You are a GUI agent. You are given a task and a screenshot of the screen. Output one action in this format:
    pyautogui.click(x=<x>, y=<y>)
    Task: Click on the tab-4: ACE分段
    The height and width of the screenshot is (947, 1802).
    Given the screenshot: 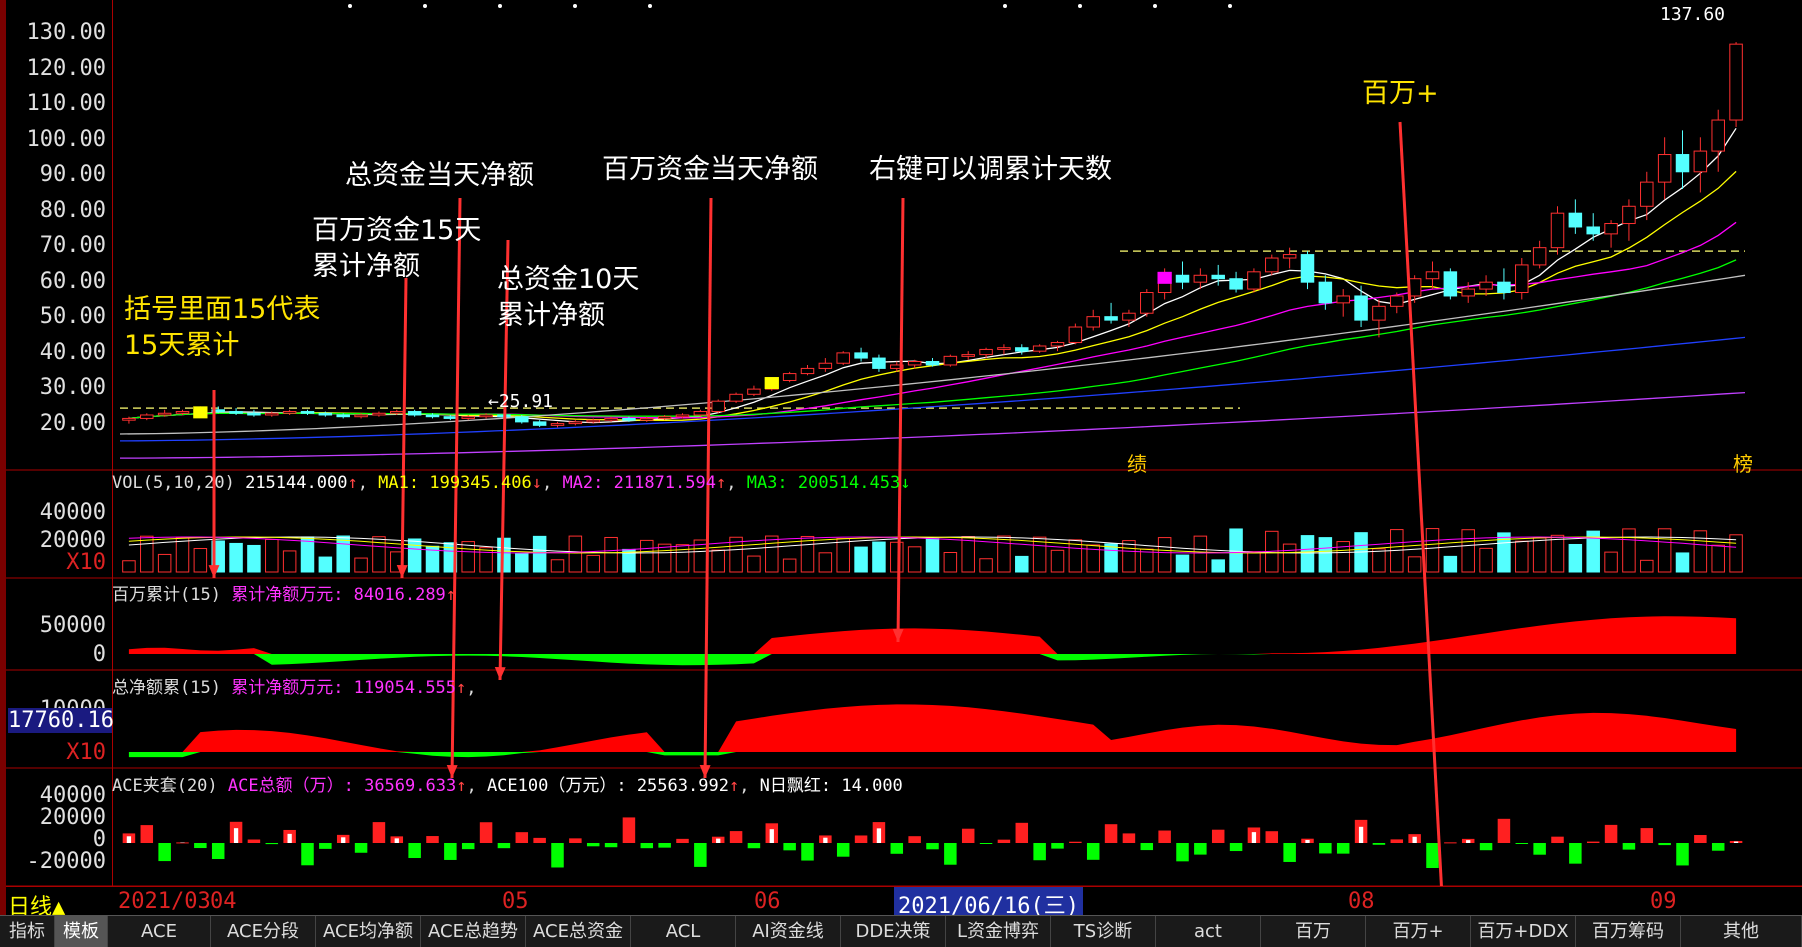 What is the action you would take?
    pyautogui.click(x=263, y=931)
    